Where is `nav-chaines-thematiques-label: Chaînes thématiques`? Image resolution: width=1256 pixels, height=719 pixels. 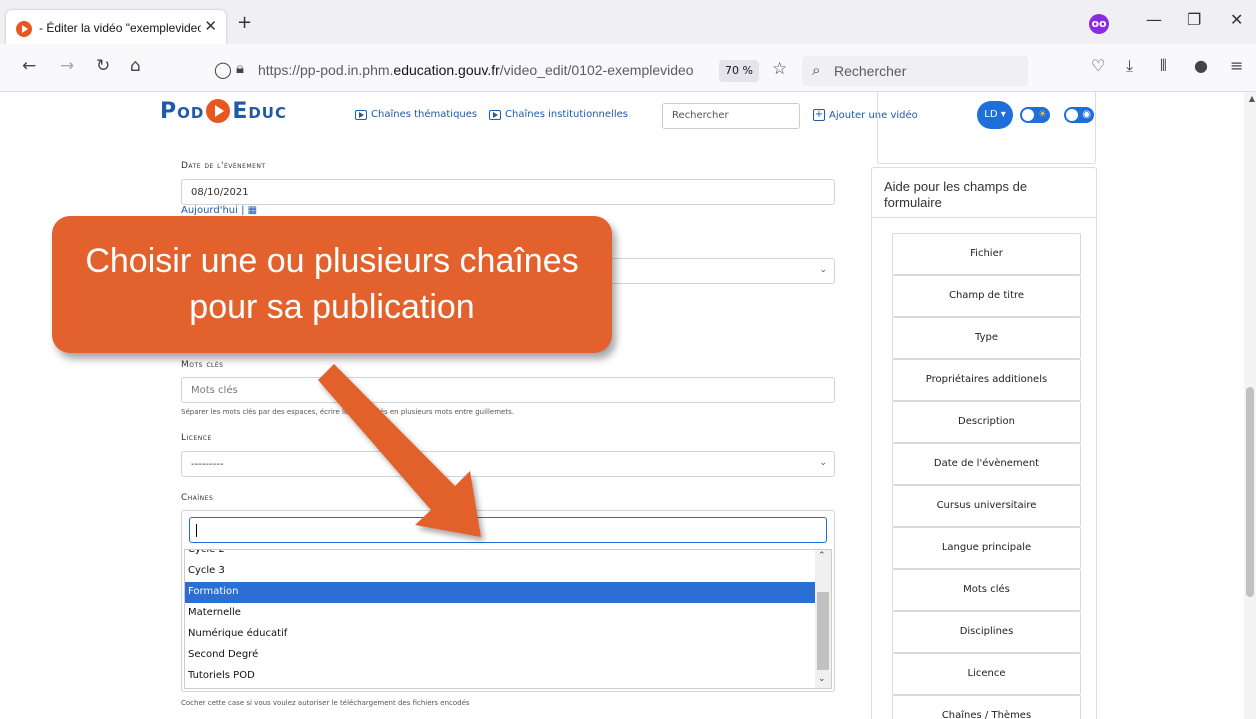 nav-chaines-thematiques-label: Chaînes thématiques is located at coordinates (424, 114).